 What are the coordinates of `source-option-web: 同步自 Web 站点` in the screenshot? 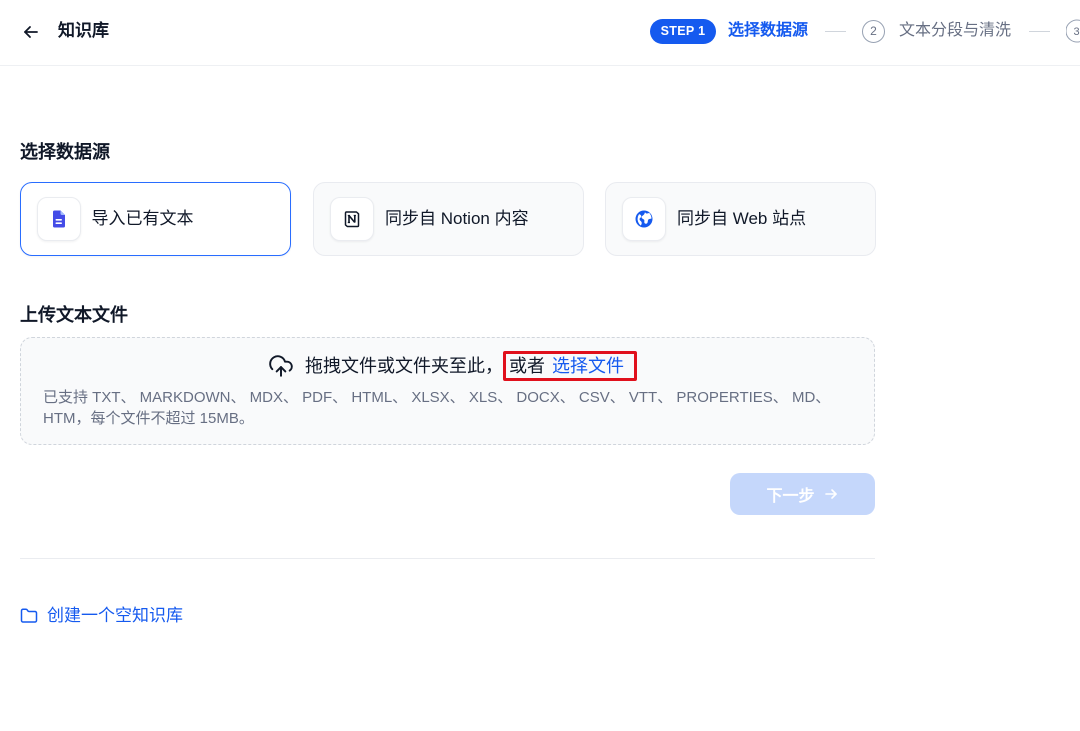 It's located at (740, 219).